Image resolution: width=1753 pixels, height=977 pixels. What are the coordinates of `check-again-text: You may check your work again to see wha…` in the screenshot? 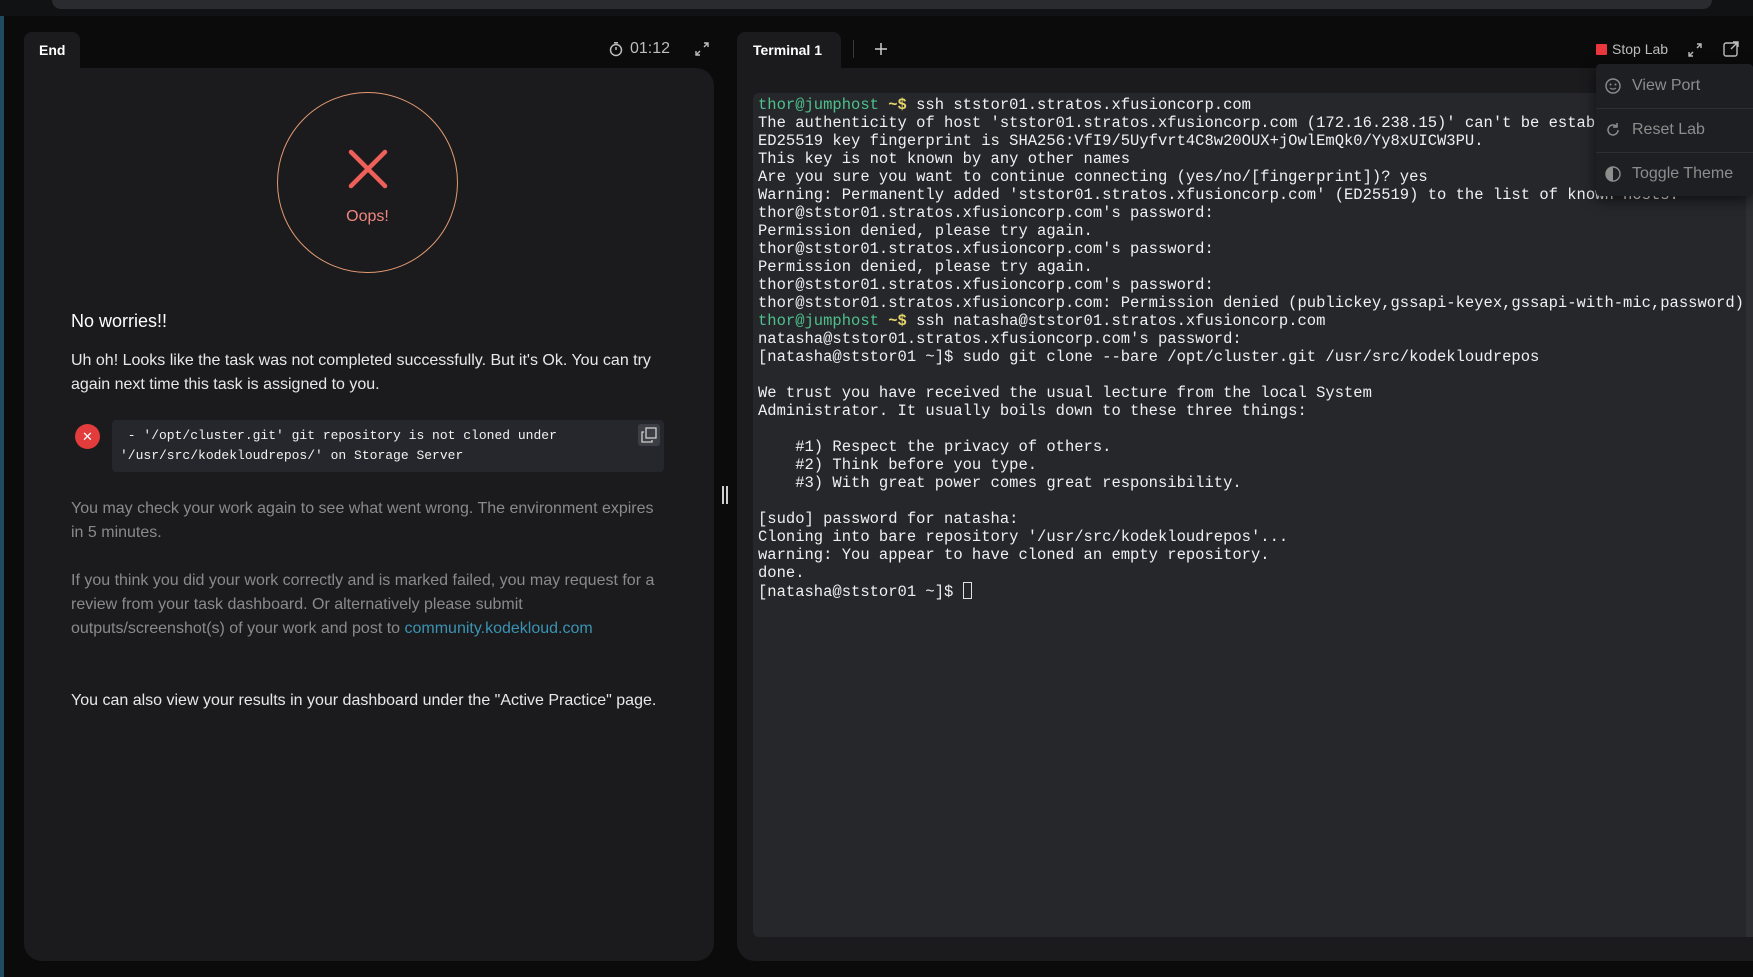 It's located at (362, 520).